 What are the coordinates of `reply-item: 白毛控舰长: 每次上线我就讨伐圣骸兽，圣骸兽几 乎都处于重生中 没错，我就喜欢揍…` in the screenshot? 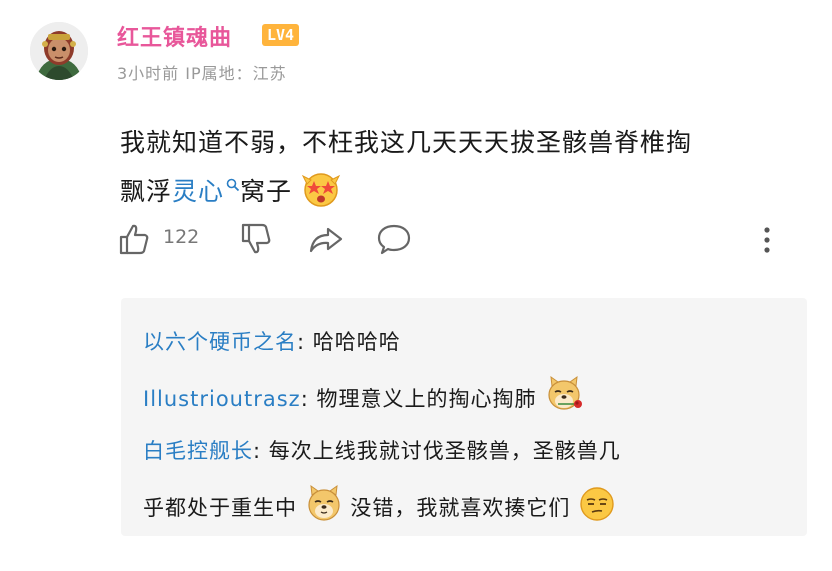 It's located at (468, 480).